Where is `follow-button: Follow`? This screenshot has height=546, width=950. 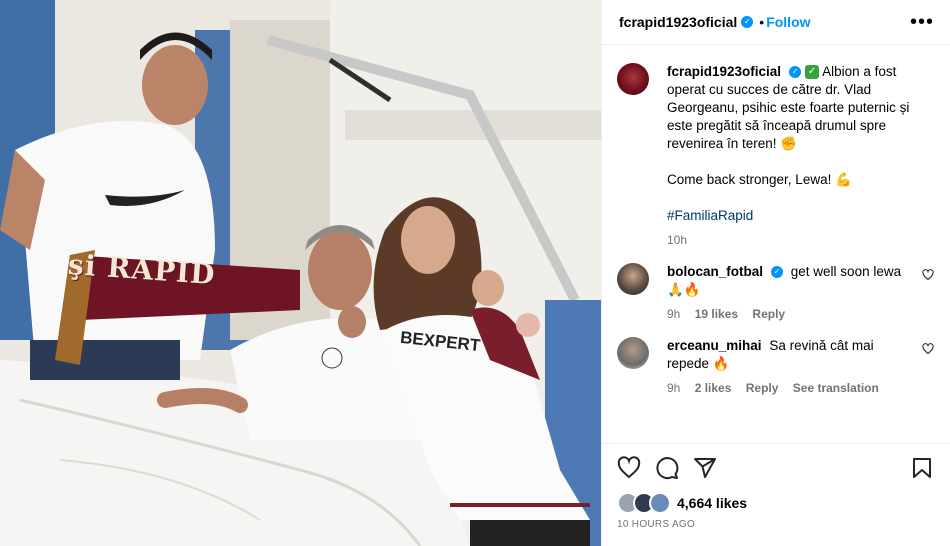
follow-button: Follow is located at coordinates (788, 22).